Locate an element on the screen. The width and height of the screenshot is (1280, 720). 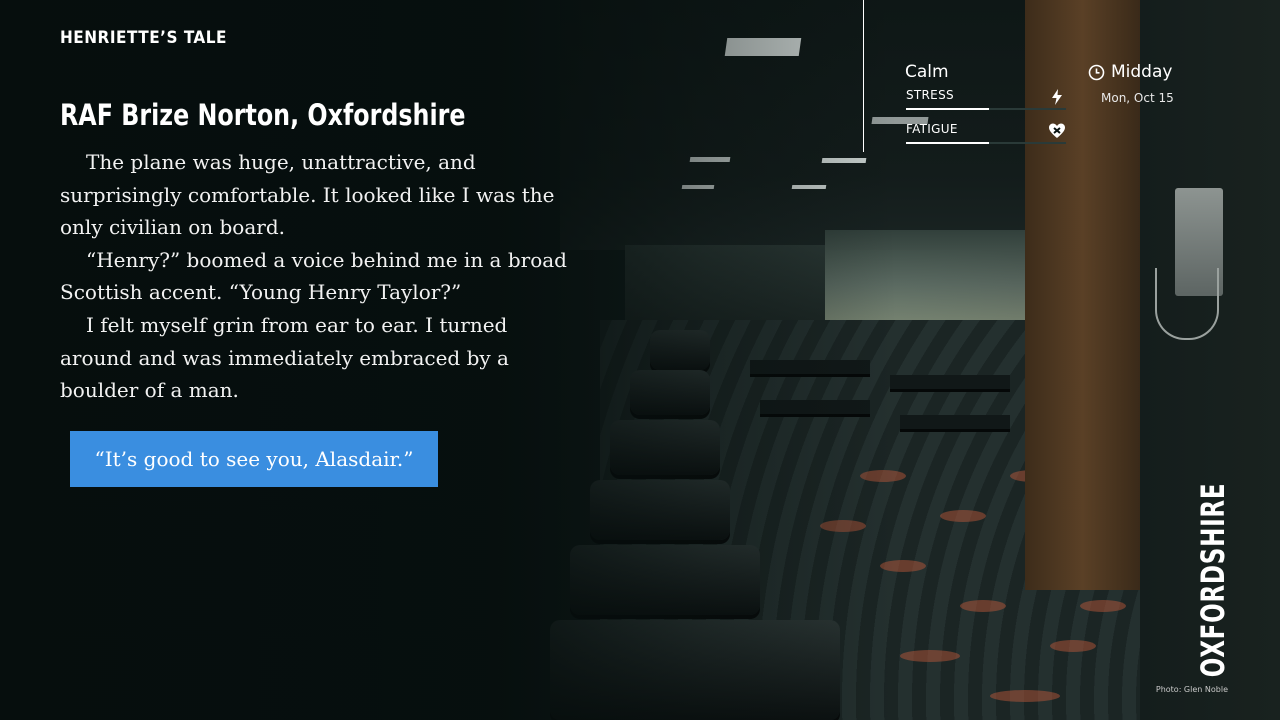
vertical-location-label: OXFORDSHIRE is located at coordinates (1213, 580).